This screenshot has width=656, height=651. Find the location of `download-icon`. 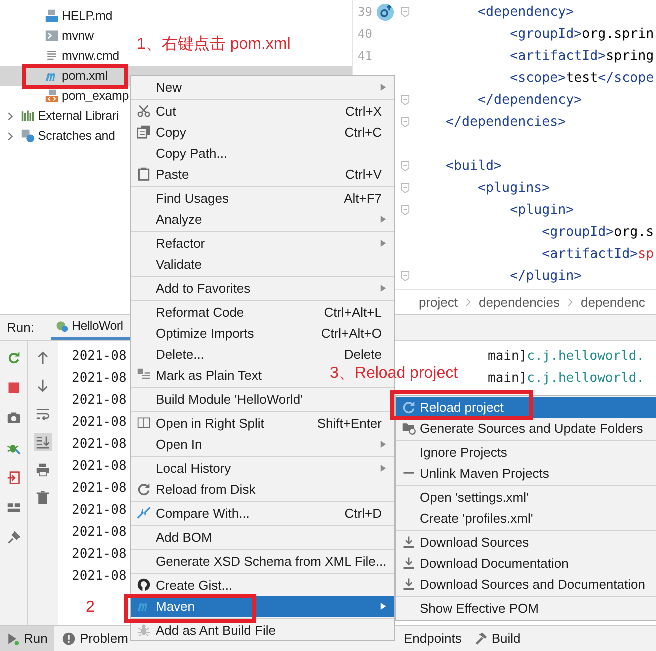

download-icon is located at coordinates (409, 584).